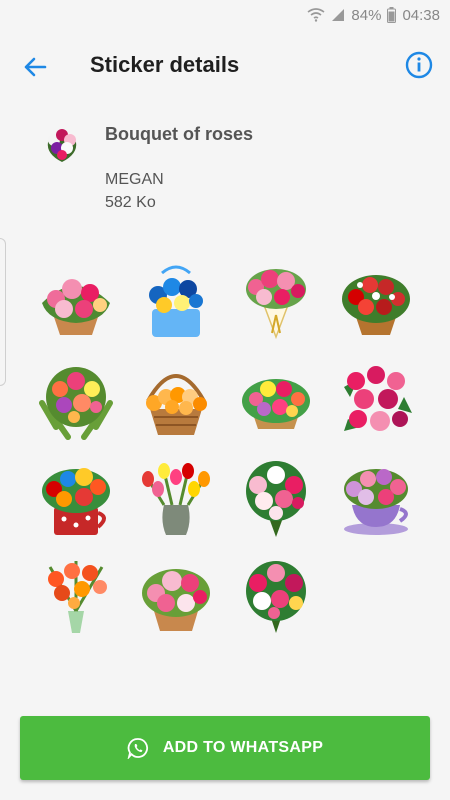  I want to click on roses-balloons-bouquet-icon, so click(276, 304).